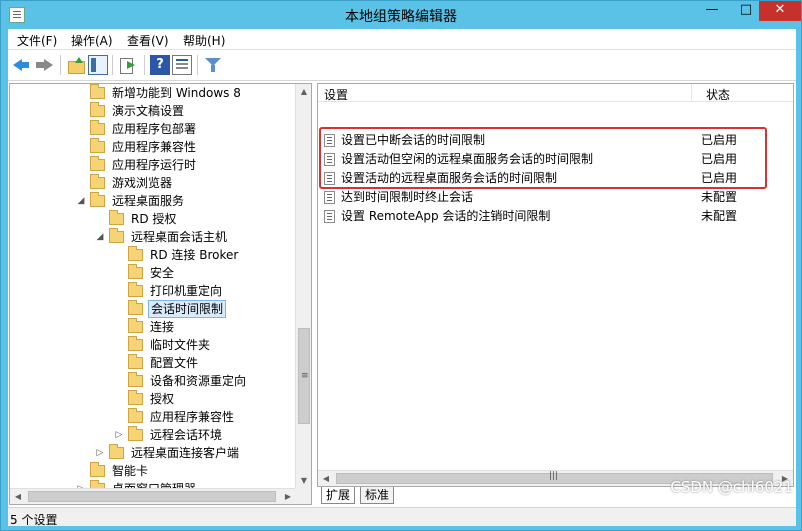 The image size is (802, 531). Describe the element at coordinates (148, 201) in the screenshot. I see `tree-item-label: 远程桌面服务` at that location.